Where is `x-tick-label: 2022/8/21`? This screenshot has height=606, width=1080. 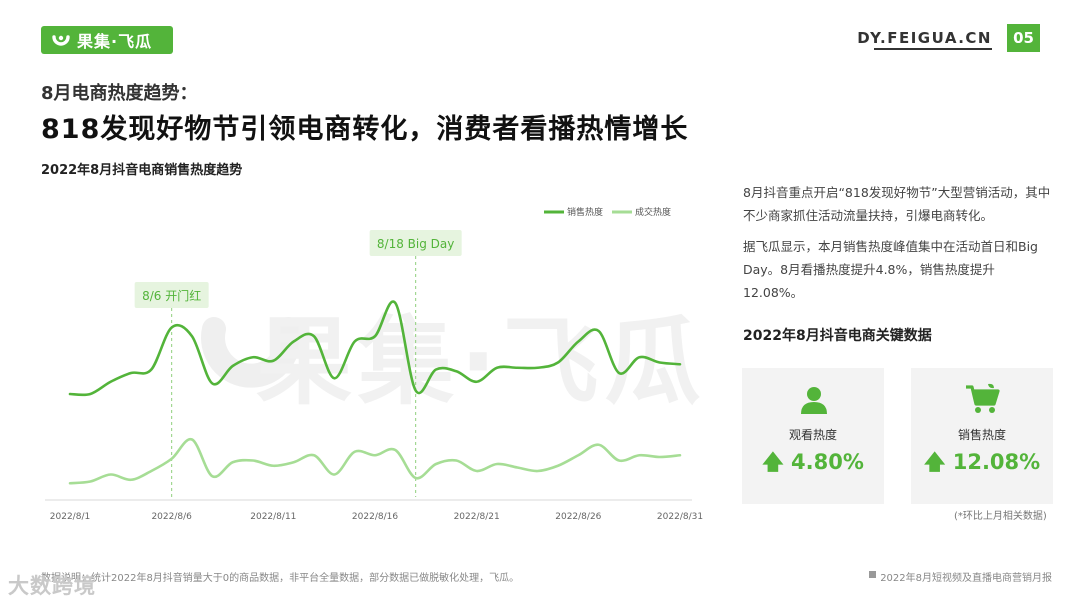
x-tick-label: 2022/8/21 is located at coordinates (477, 517).